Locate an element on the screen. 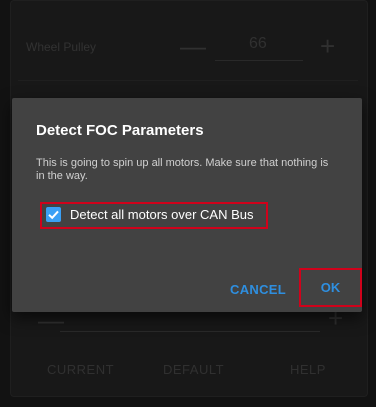 This screenshot has height=407, width=376. ok-button-label: OK is located at coordinates (330, 287).